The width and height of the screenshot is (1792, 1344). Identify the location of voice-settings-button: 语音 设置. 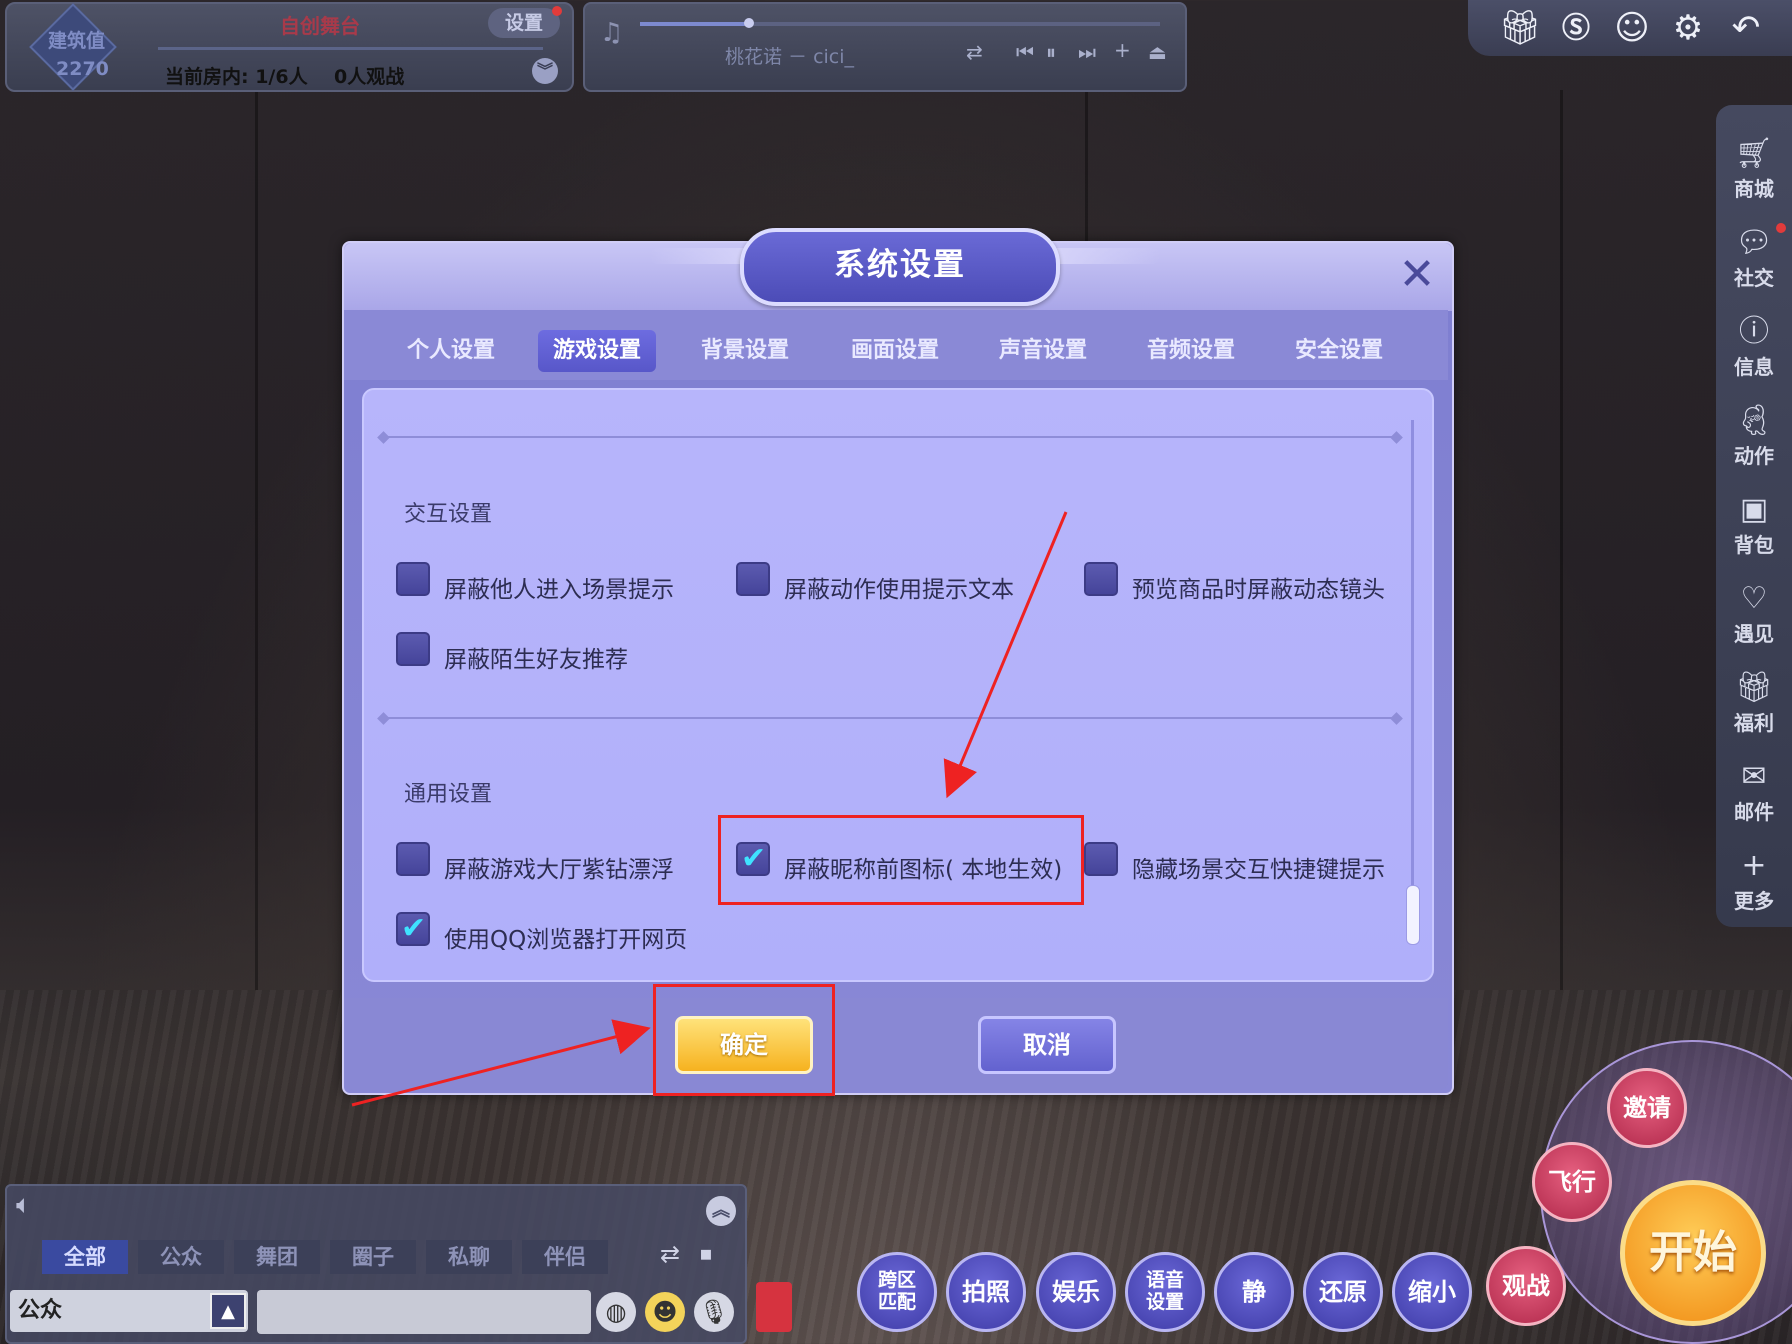
(1165, 1292).